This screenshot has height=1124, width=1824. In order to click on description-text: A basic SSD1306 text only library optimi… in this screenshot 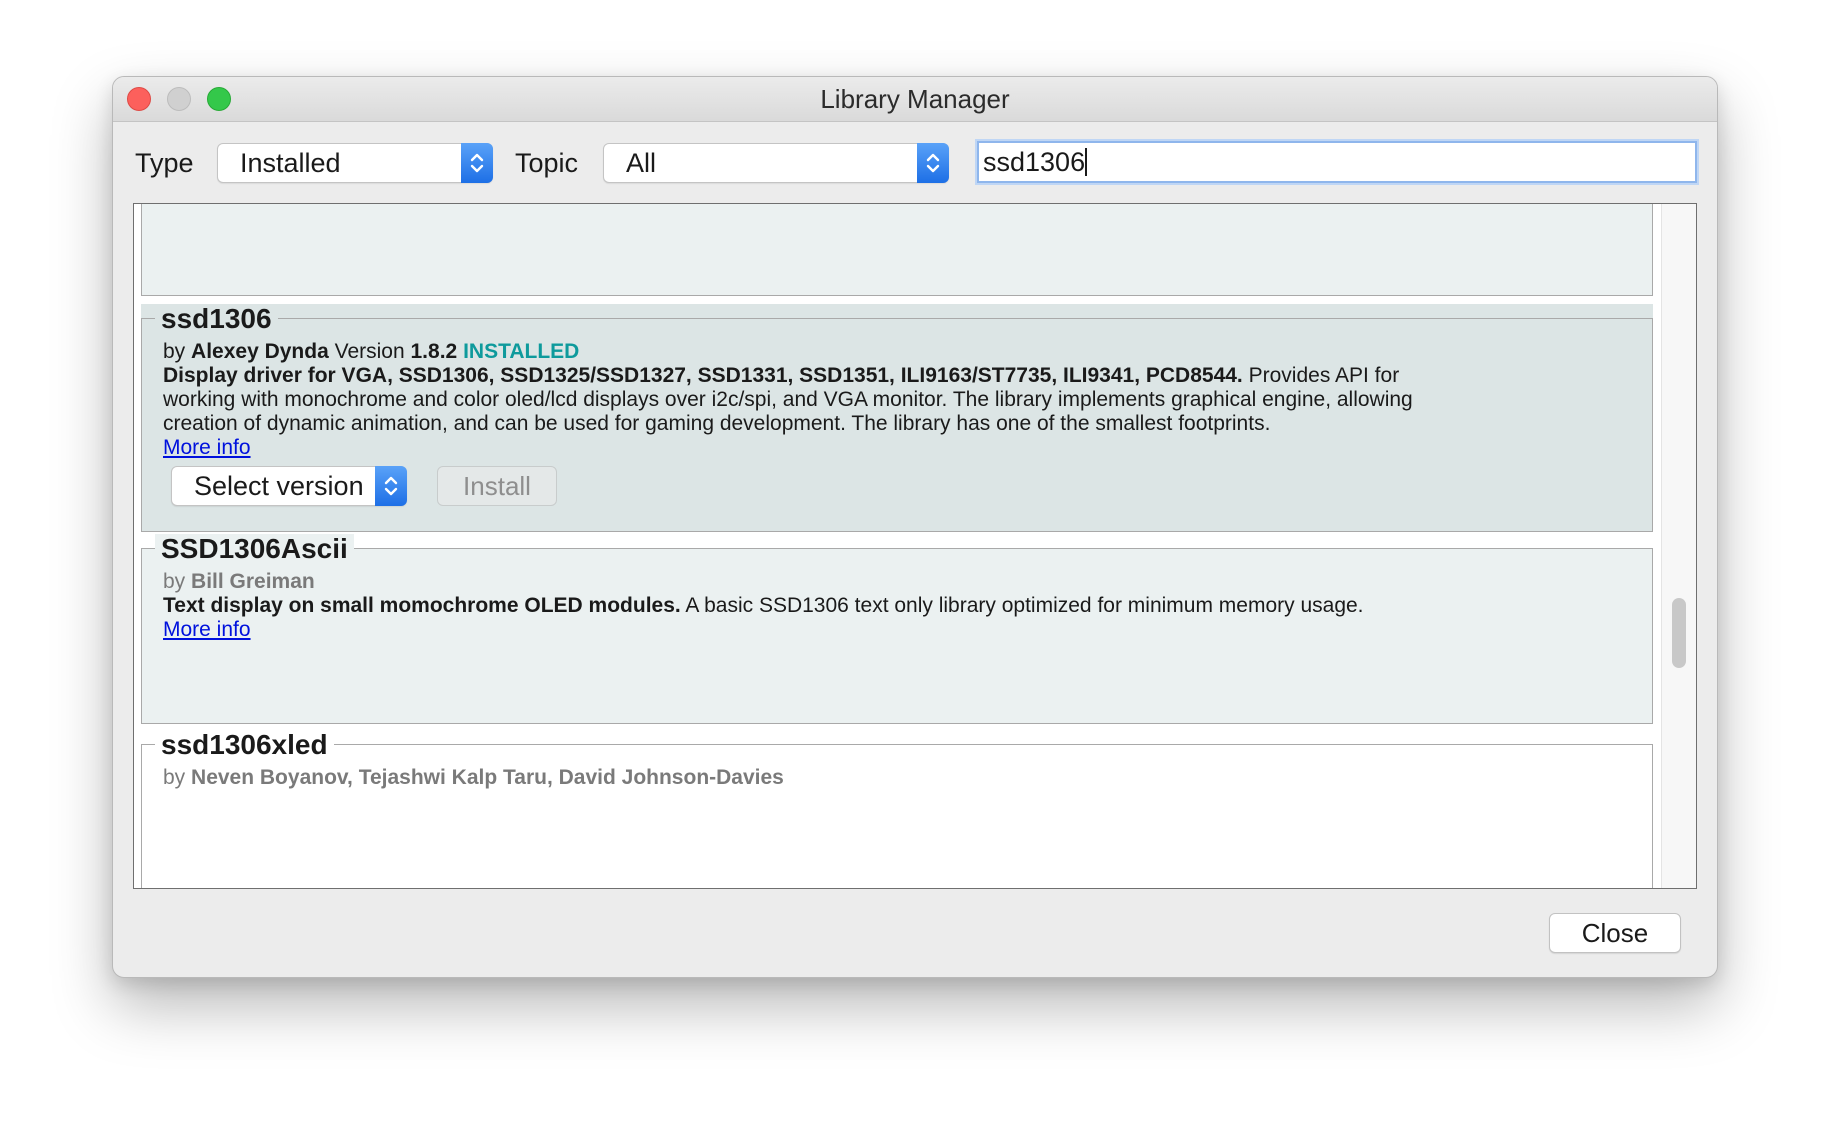, I will do `click(1022, 605)`.